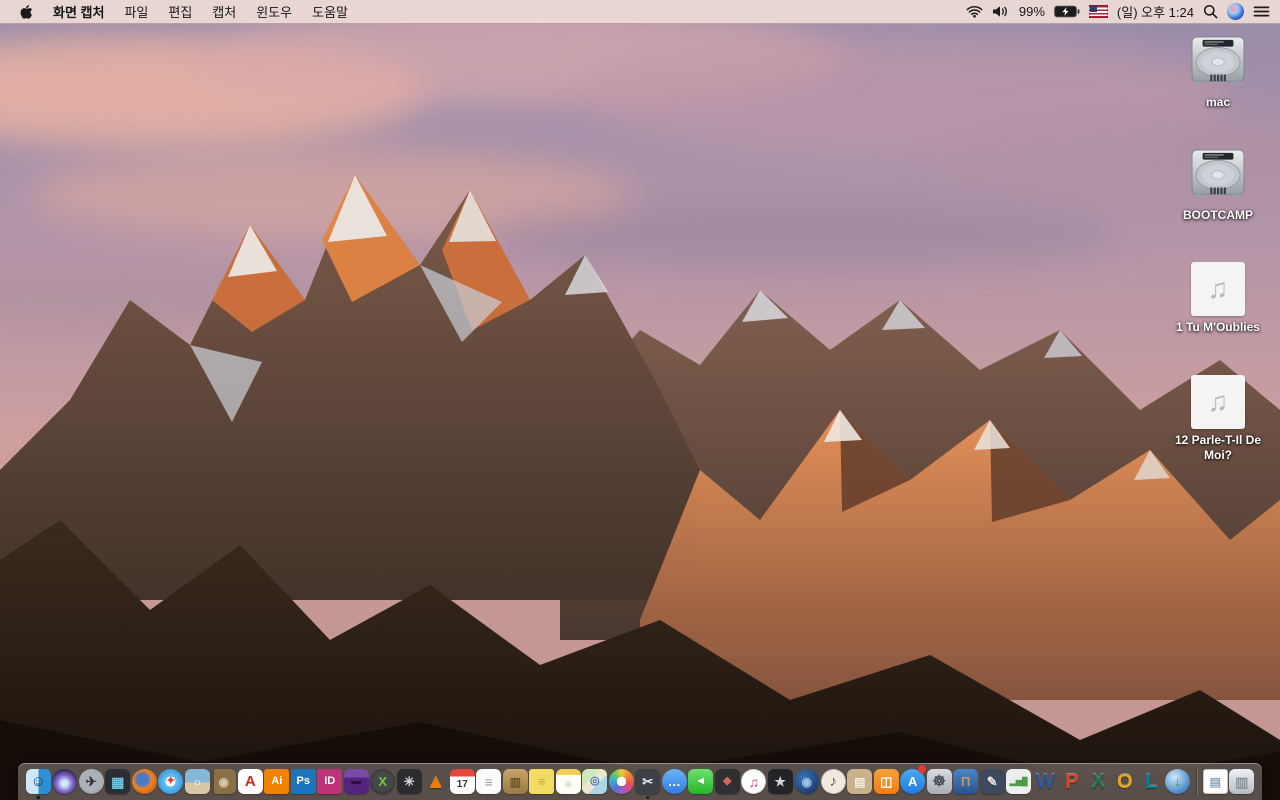 Image resolution: width=1280 pixels, height=800 pixels. What do you see at coordinates (1218, 316) in the screenshot?
I see `desktop-icon-audio-tu-moublies: ♫ 1 Tu M'Oublies` at bounding box center [1218, 316].